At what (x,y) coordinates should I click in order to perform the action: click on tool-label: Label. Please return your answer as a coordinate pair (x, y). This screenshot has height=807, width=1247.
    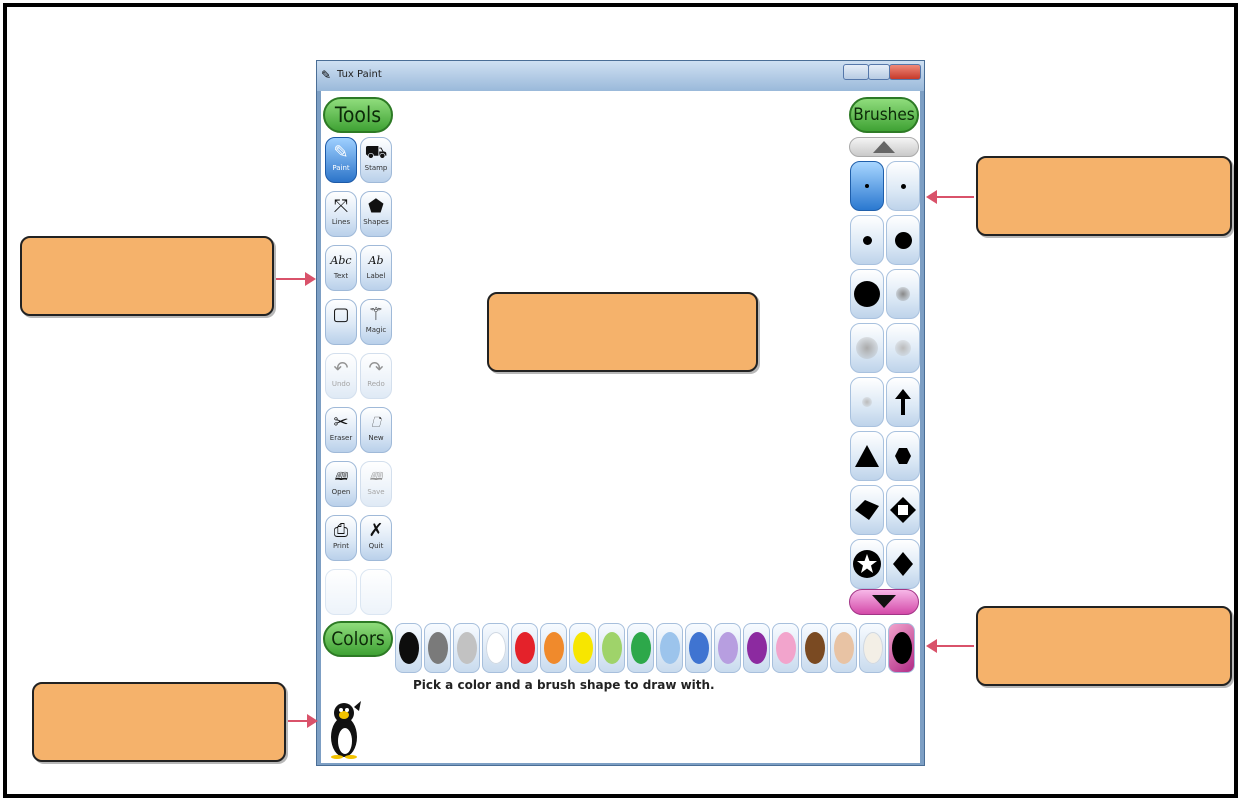
    Looking at the image, I should click on (376, 276).